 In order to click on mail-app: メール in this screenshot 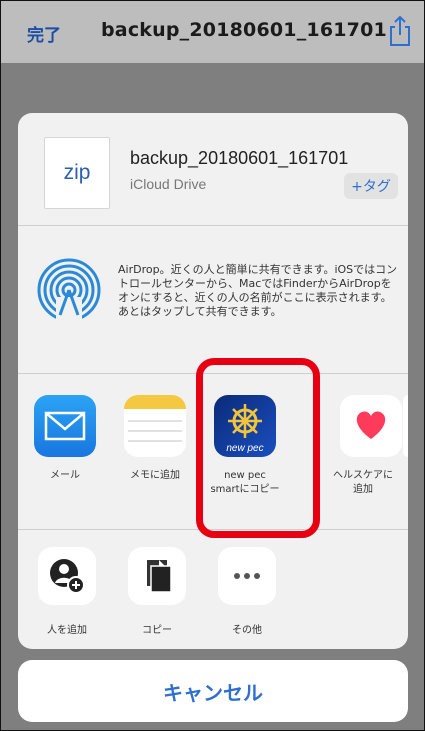, I will do `click(65, 439)`.